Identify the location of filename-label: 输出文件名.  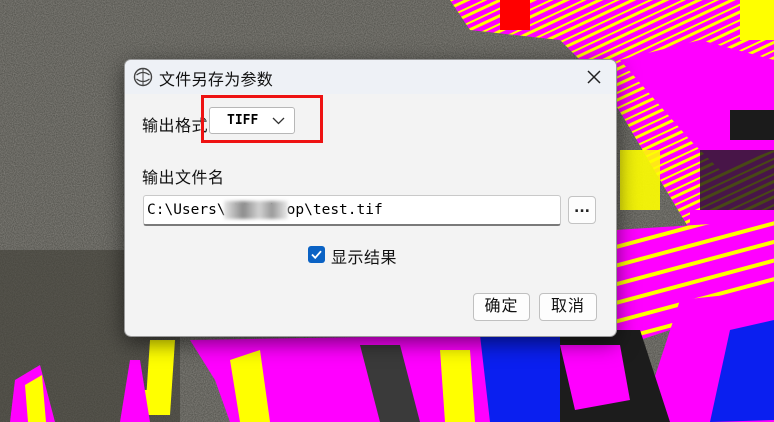
(183, 177).